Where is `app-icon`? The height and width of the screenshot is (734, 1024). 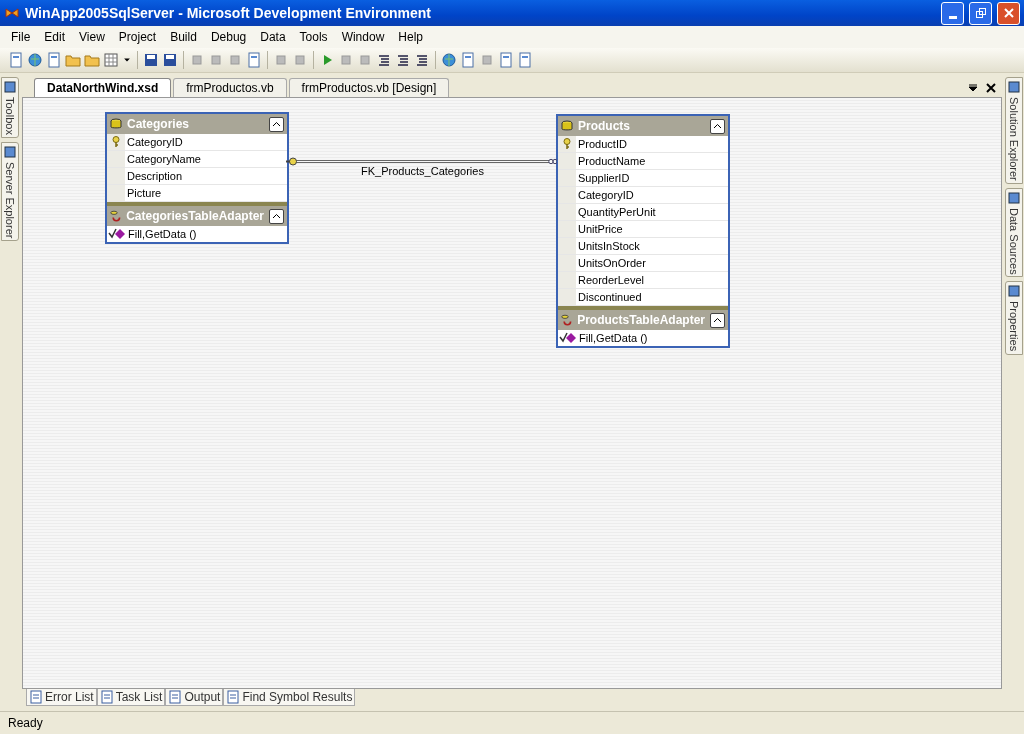 app-icon is located at coordinates (12, 13).